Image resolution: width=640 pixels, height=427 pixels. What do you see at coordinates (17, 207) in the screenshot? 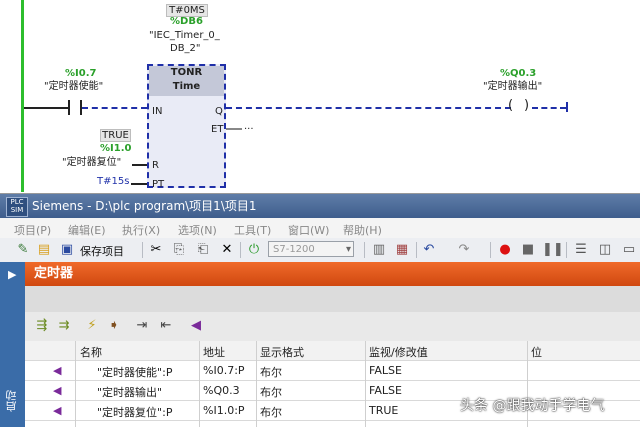
I see `plcsim-logo: PLC SIM` at bounding box center [17, 207].